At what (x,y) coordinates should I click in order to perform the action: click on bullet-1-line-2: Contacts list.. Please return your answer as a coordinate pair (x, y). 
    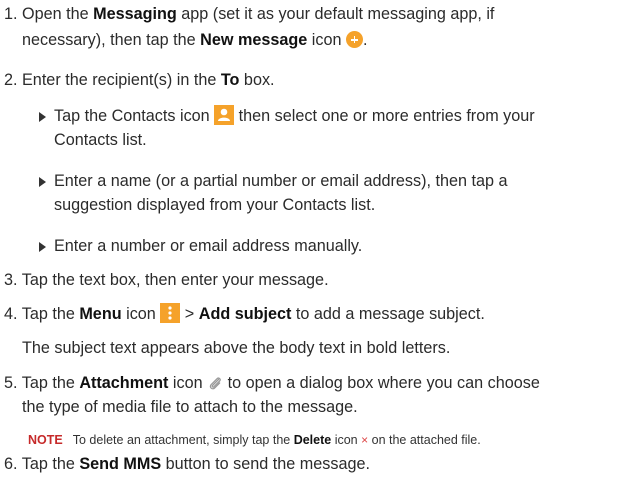
    Looking at the image, I should click on (100, 140).